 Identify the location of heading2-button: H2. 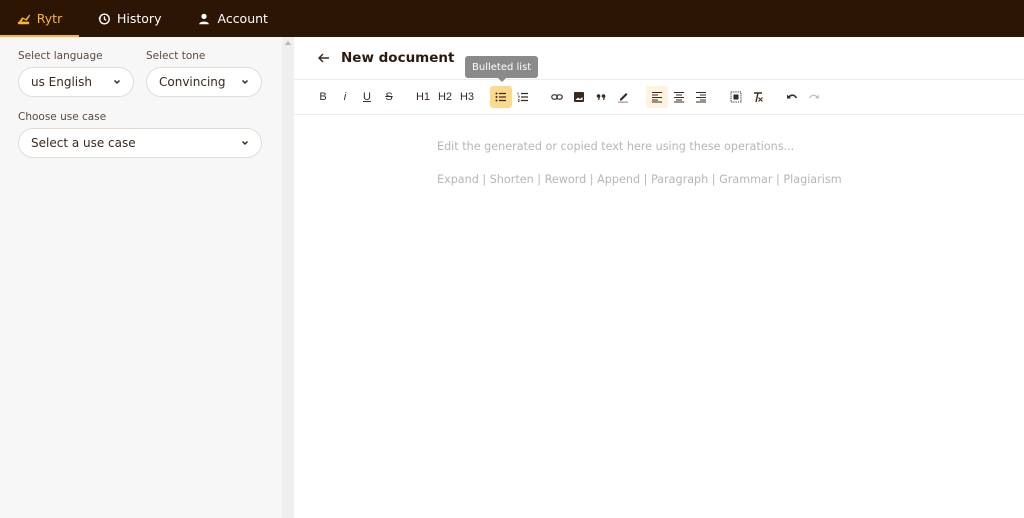
(445, 97).